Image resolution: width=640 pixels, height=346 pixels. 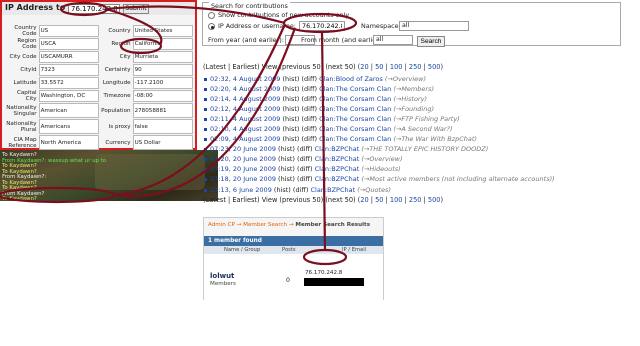 I want to click on ip-info-label: Timezone, so click(x=117, y=96).